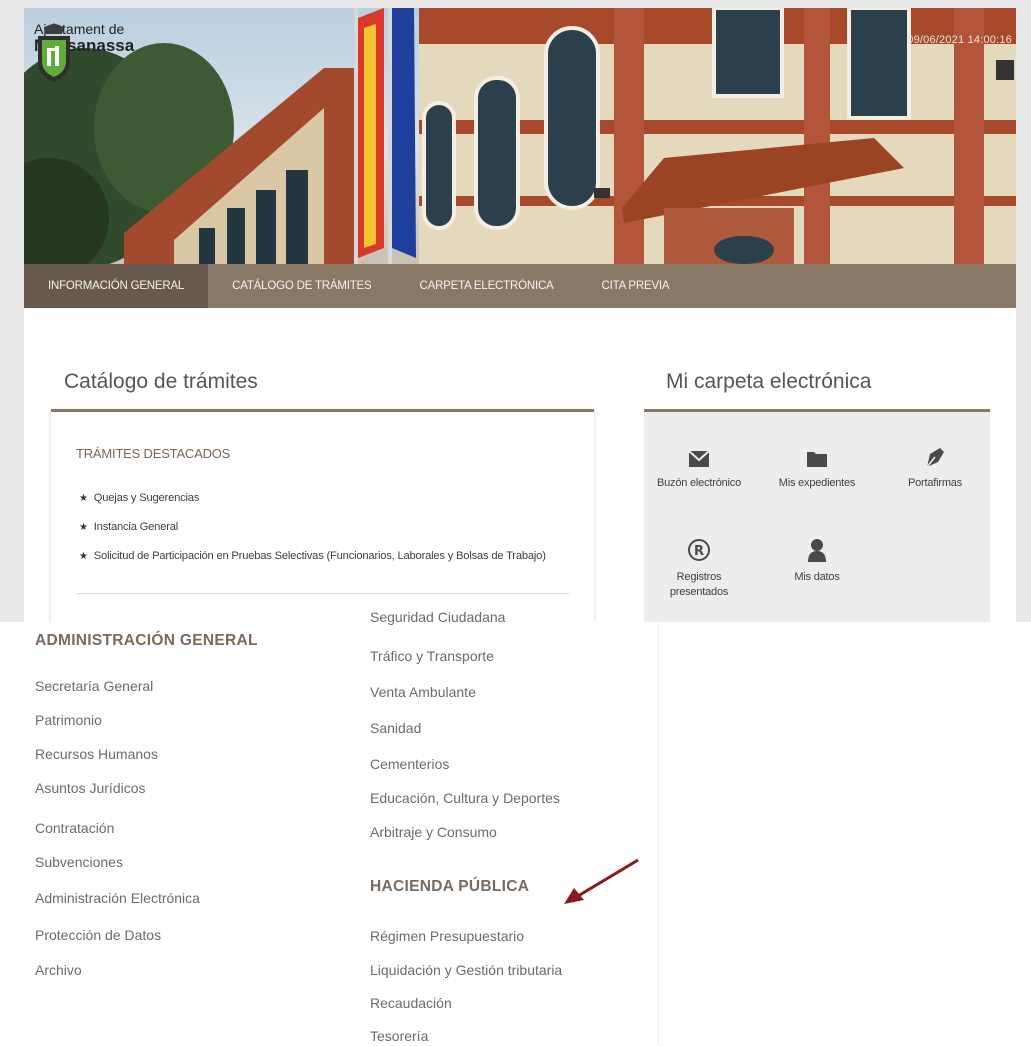 The height and width of the screenshot is (1046, 1031). I want to click on tile-registros-presentados: R Registros presentados, so click(699, 569).